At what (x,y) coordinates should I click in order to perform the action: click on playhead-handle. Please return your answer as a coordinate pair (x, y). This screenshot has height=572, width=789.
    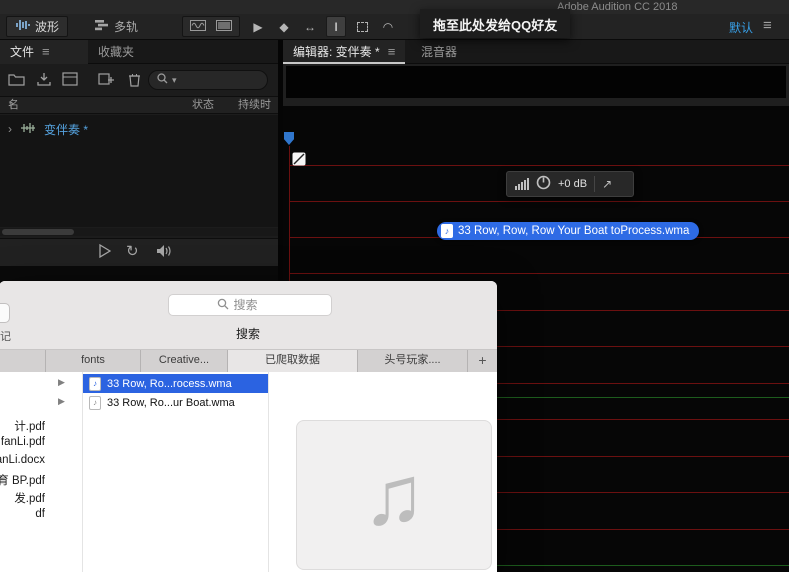
    Looking at the image, I should click on (289, 138).